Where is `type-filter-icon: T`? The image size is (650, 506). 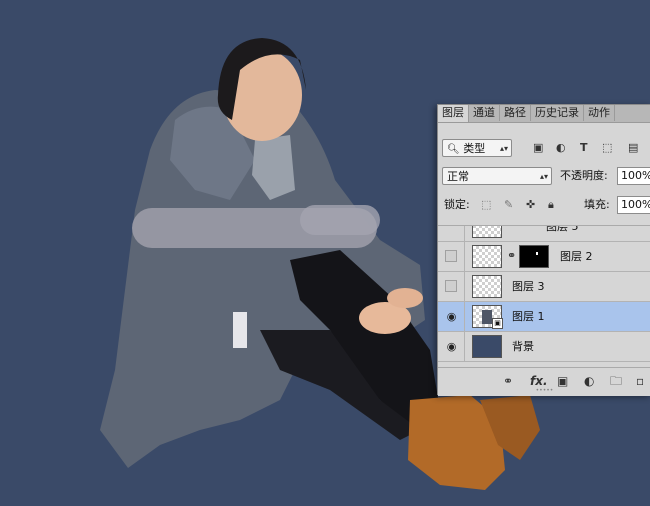
type-filter-icon: T is located at coordinates (584, 148).